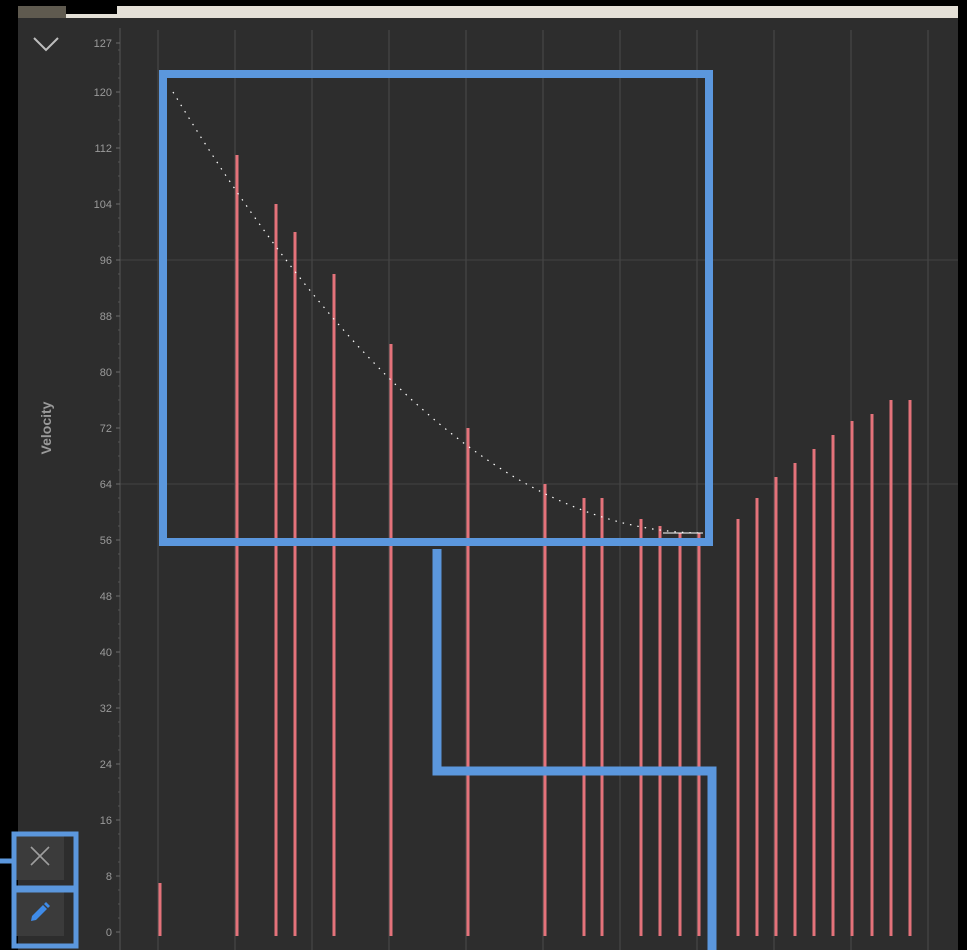  What do you see at coordinates (106, 653) in the screenshot?
I see `y-tick-label: 40` at bounding box center [106, 653].